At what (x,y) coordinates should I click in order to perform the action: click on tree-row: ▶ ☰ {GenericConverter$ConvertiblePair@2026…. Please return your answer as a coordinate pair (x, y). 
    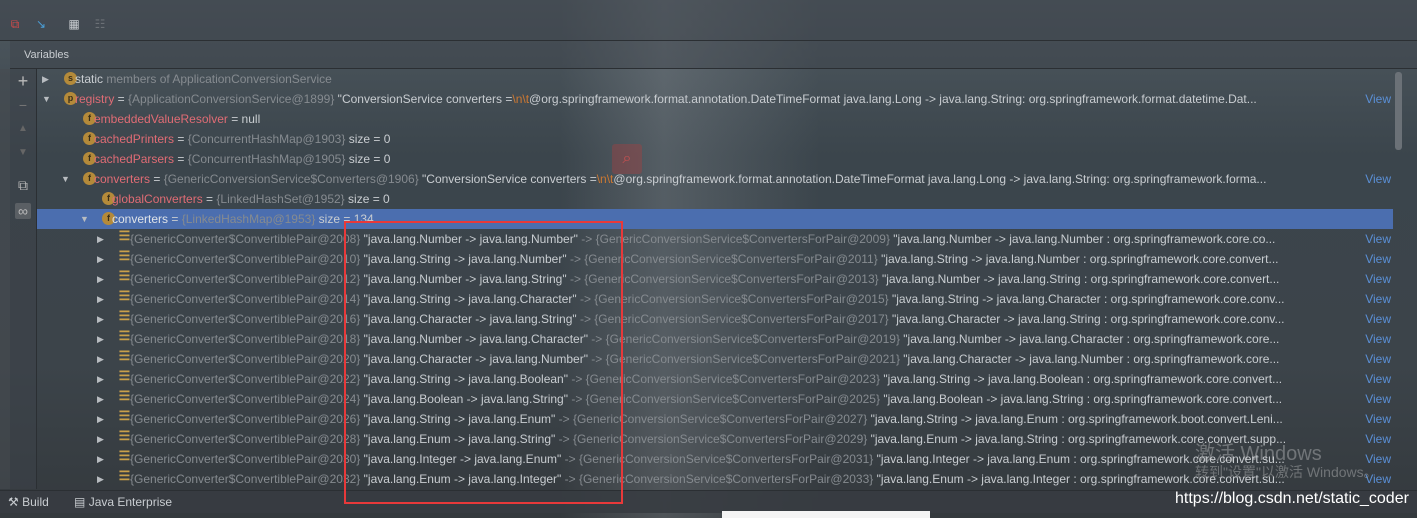
    Looking at the image, I should click on (715, 419).